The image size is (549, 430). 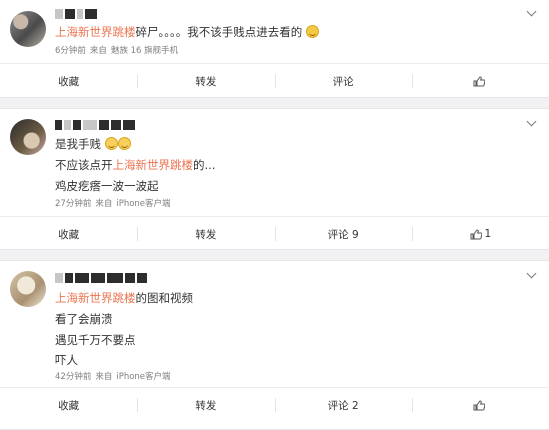 I want to click on post-time: 27分钟前, so click(x=73, y=204).